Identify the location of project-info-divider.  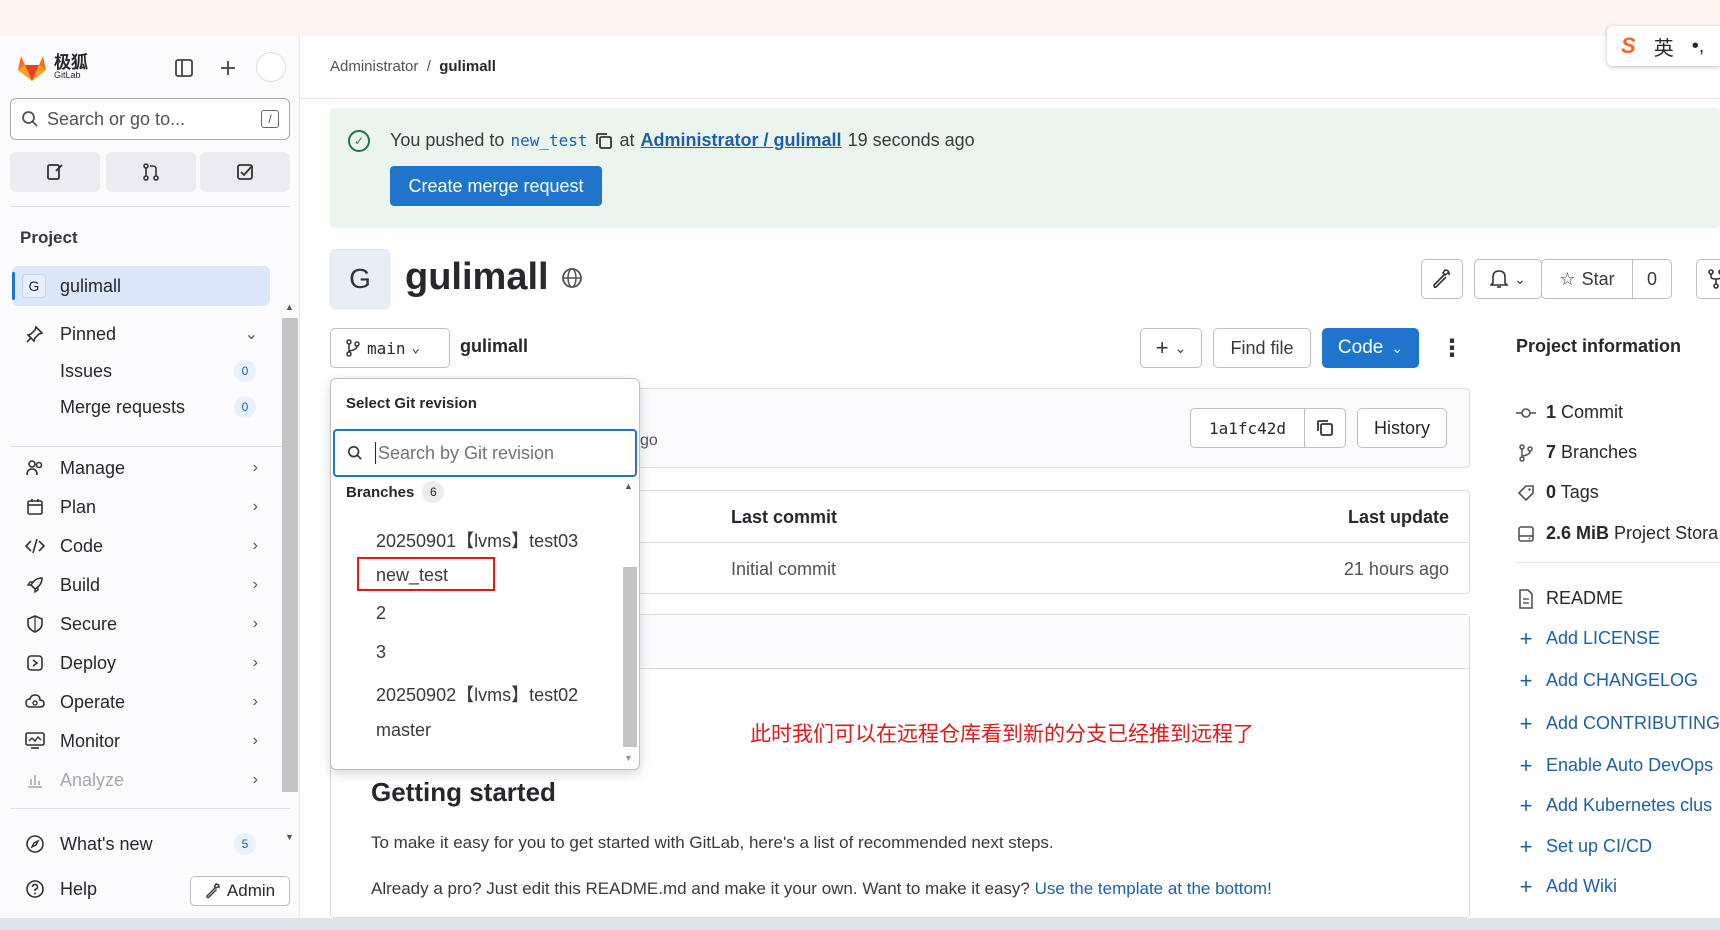
(1618, 562).